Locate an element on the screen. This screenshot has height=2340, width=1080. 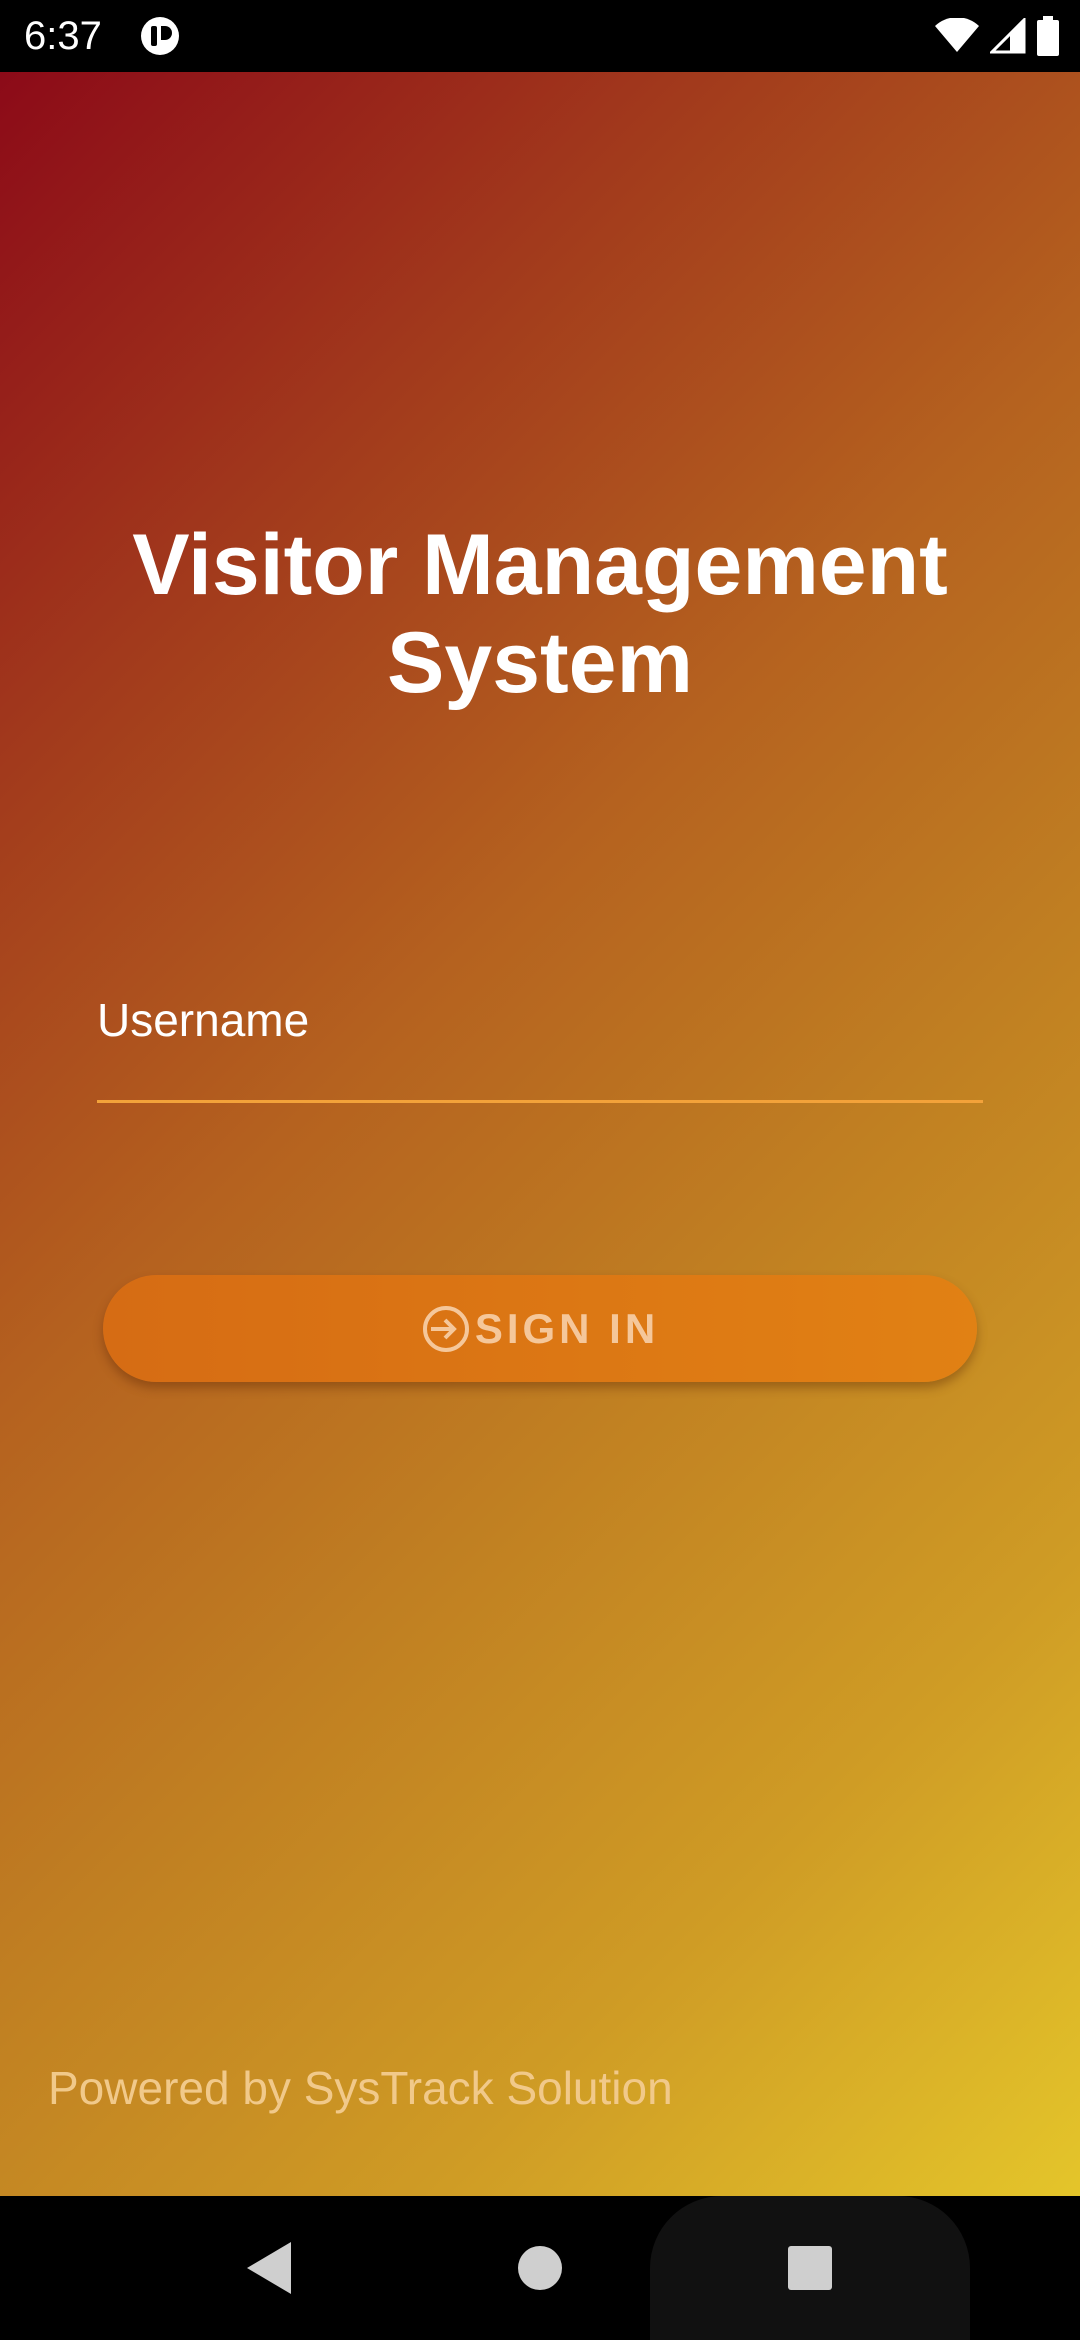
login-arrow-icon is located at coordinates (445, 1328).